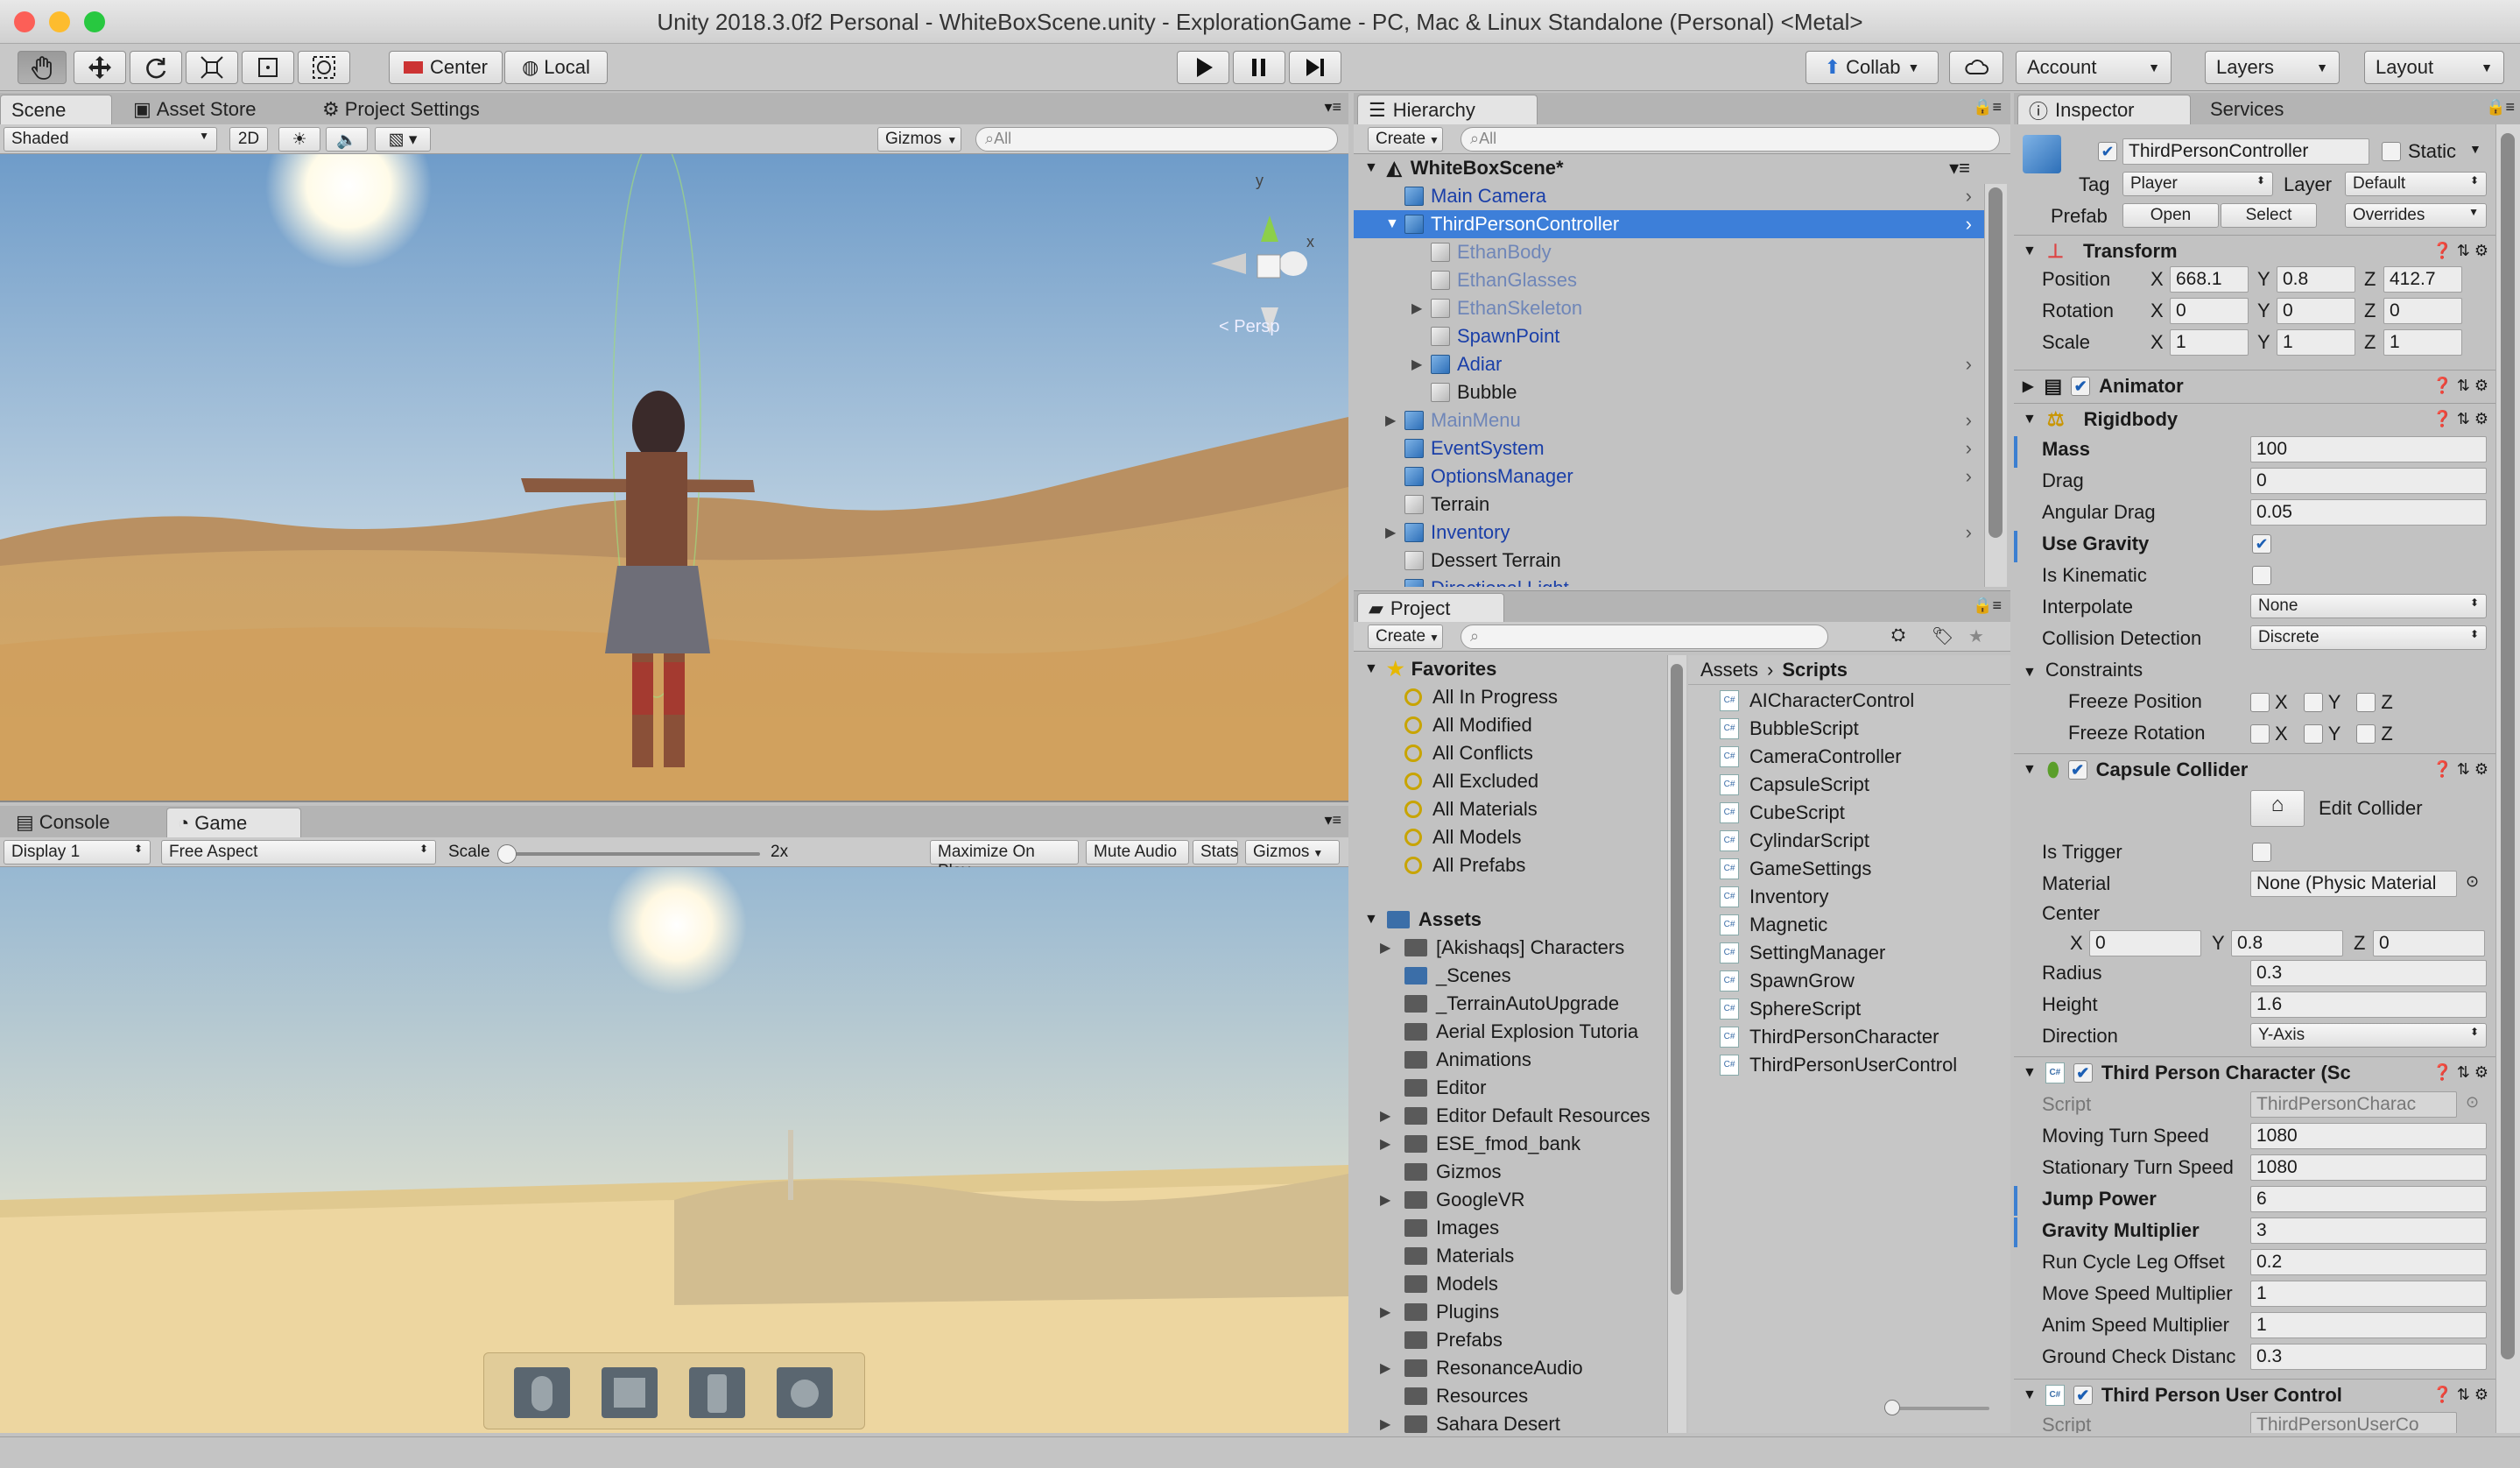 The height and width of the screenshot is (1468, 2520). What do you see at coordinates (1510, 1004) in the screenshot?
I see `asset-folder-item: _TerrainAutoUpgrade` at bounding box center [1510, 1004].